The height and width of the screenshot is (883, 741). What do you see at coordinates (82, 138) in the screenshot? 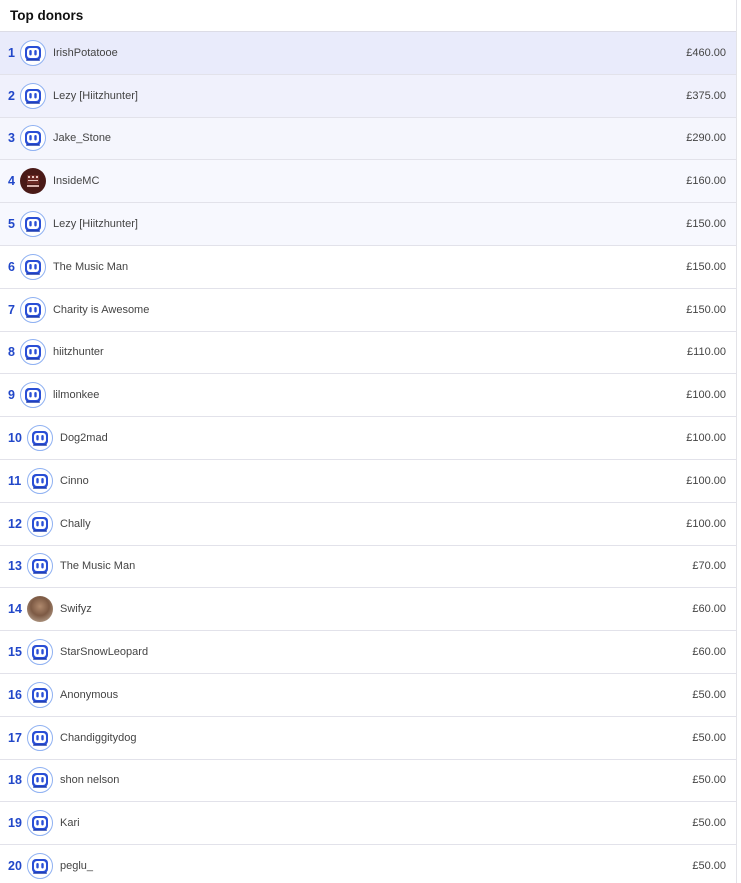
I see `donor-name: Jake_Stone` at bounding box center [82, 138].